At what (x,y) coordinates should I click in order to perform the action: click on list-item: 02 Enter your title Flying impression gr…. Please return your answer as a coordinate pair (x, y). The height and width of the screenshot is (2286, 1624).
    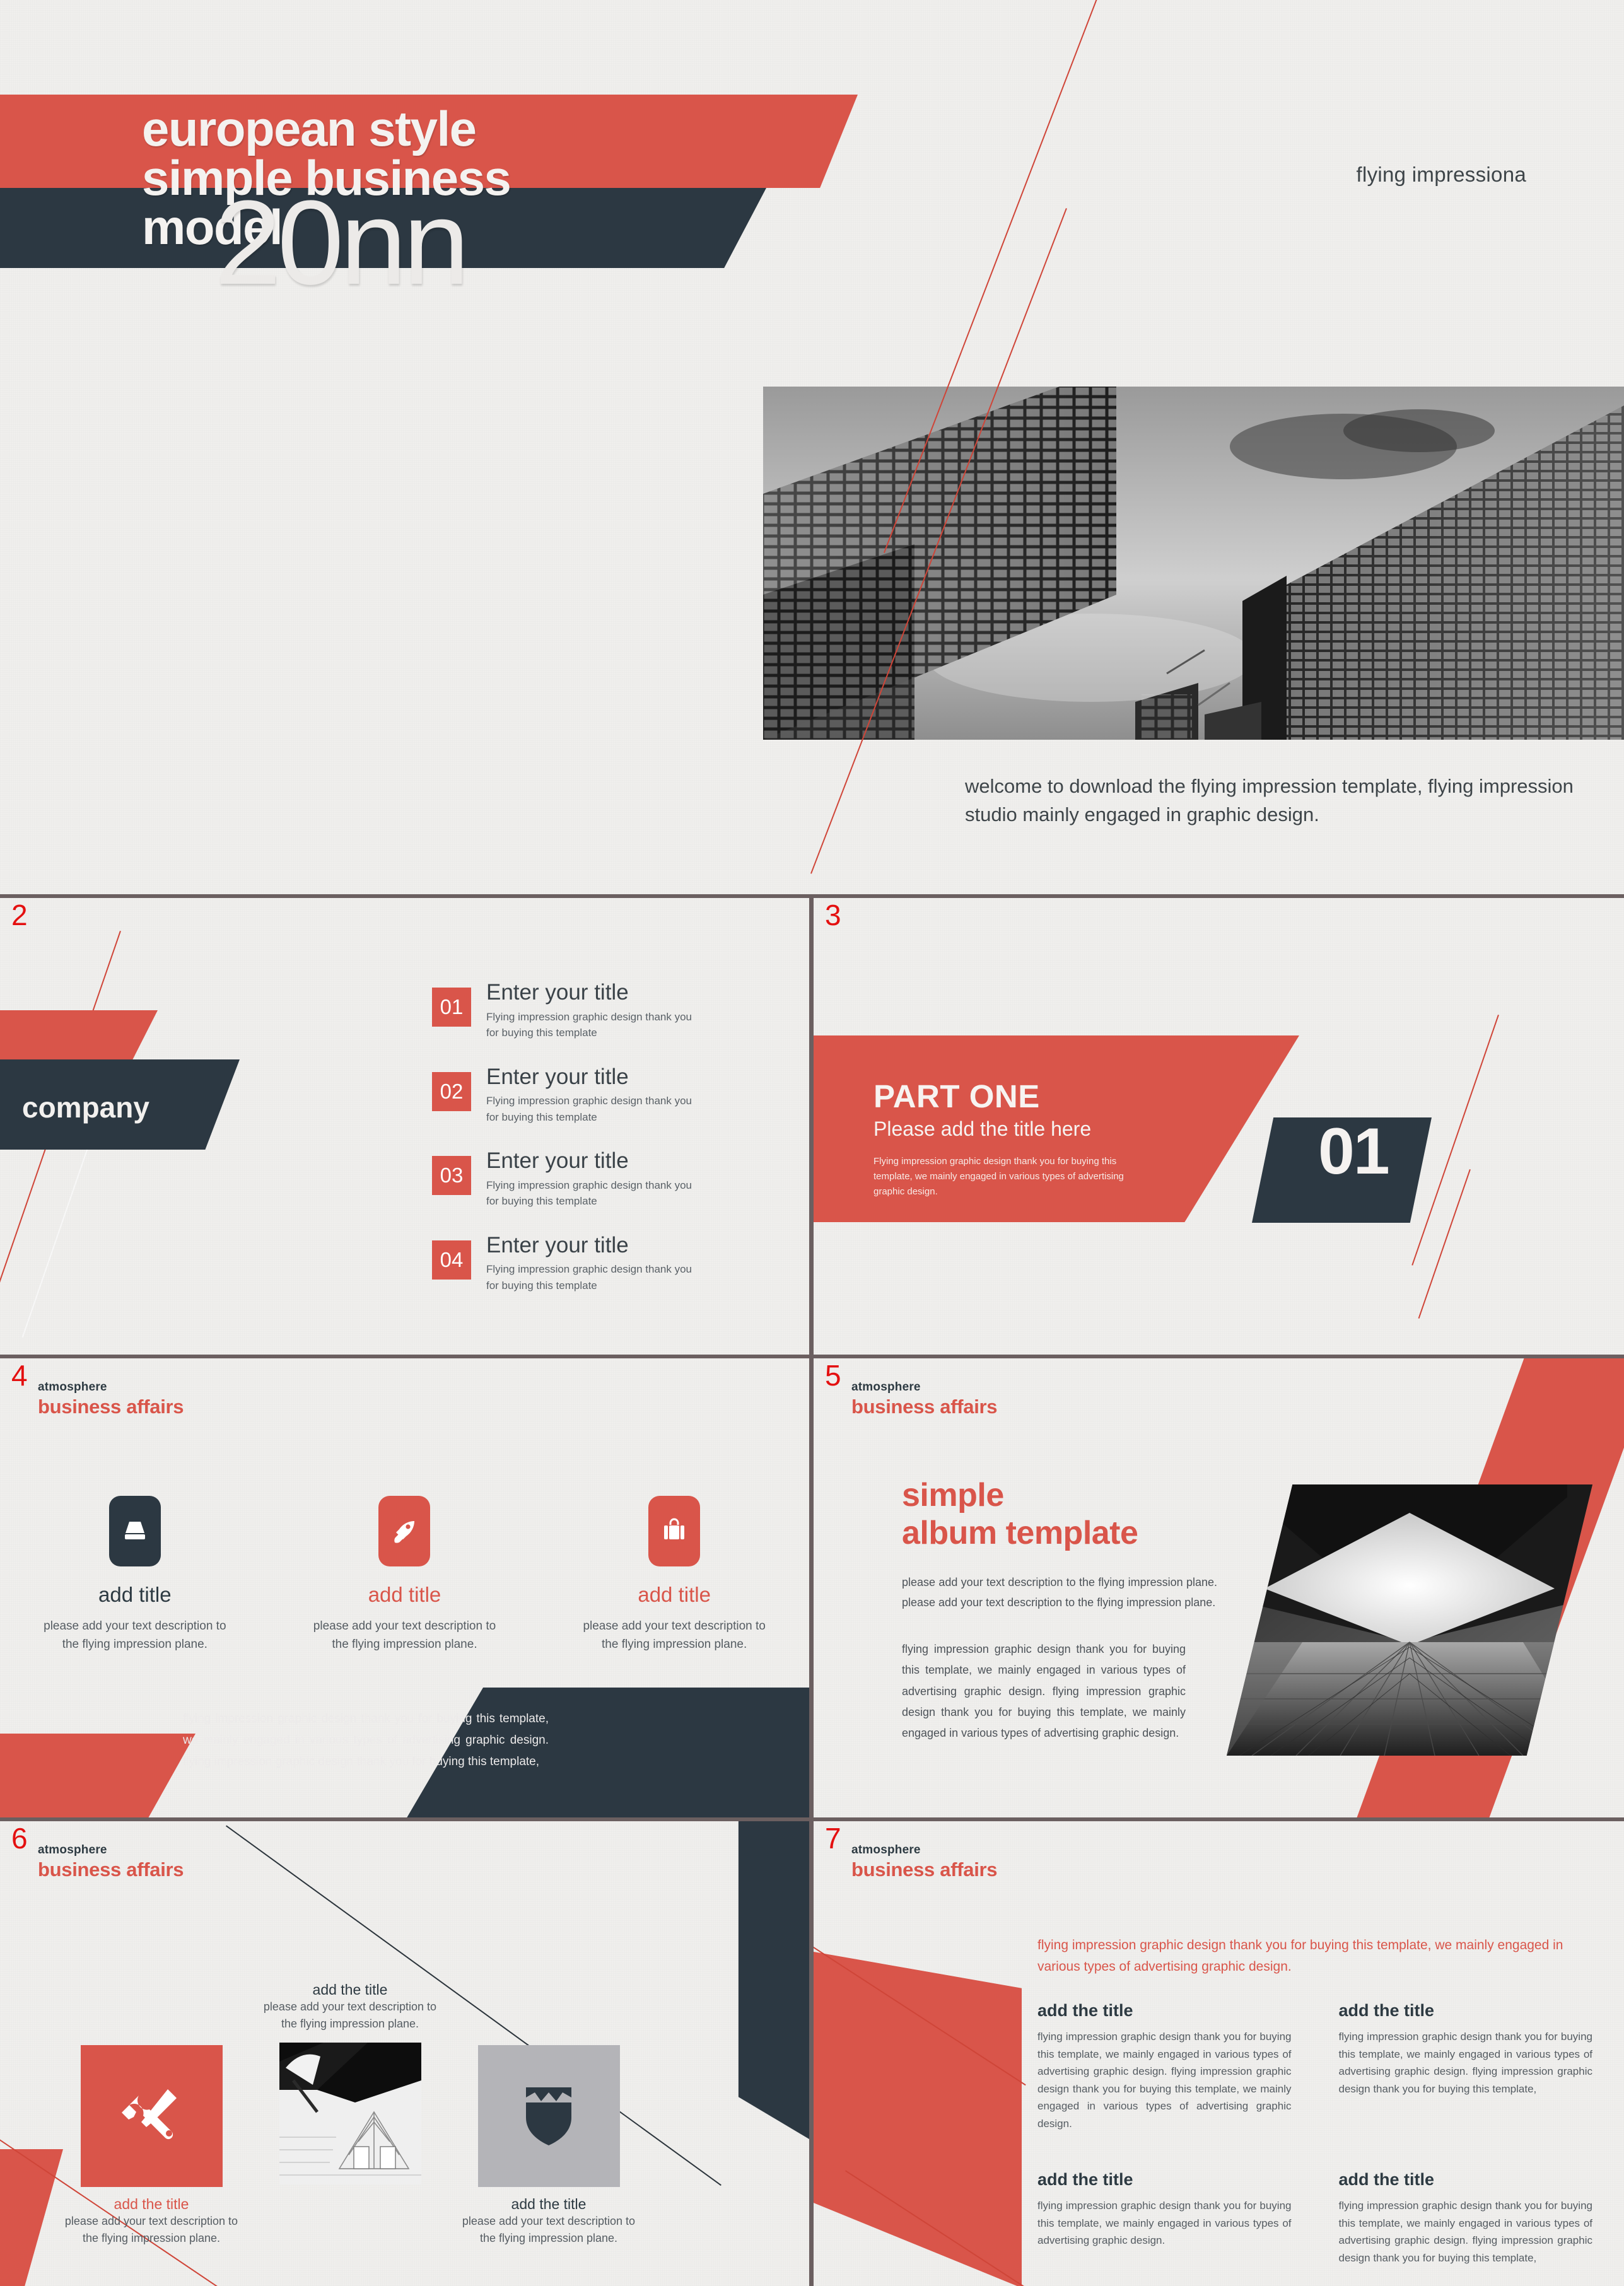
    Looking at the image, I should click on (565, 1095).